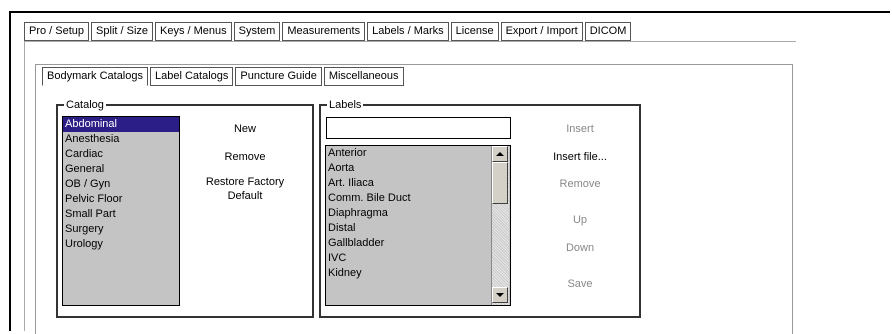  I want to click on scroll-thumb, so click(500, 183).